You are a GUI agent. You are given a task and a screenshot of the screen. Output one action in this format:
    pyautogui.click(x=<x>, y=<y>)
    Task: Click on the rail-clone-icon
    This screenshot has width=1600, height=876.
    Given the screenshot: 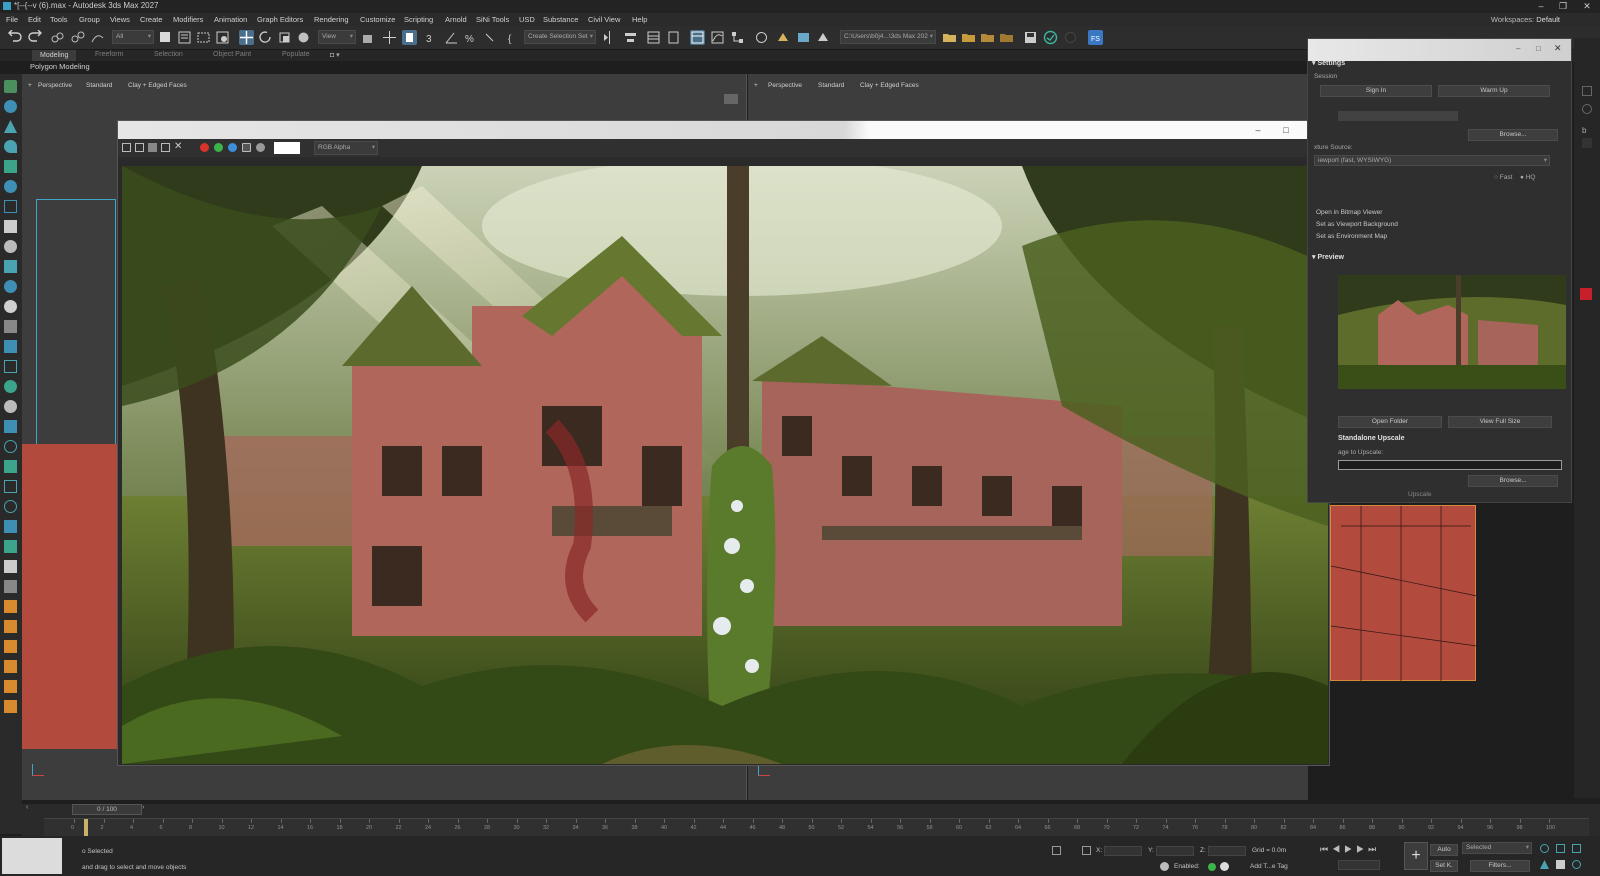 What is the action you would take?
    pyautogui.click(x=10, y=606)
    